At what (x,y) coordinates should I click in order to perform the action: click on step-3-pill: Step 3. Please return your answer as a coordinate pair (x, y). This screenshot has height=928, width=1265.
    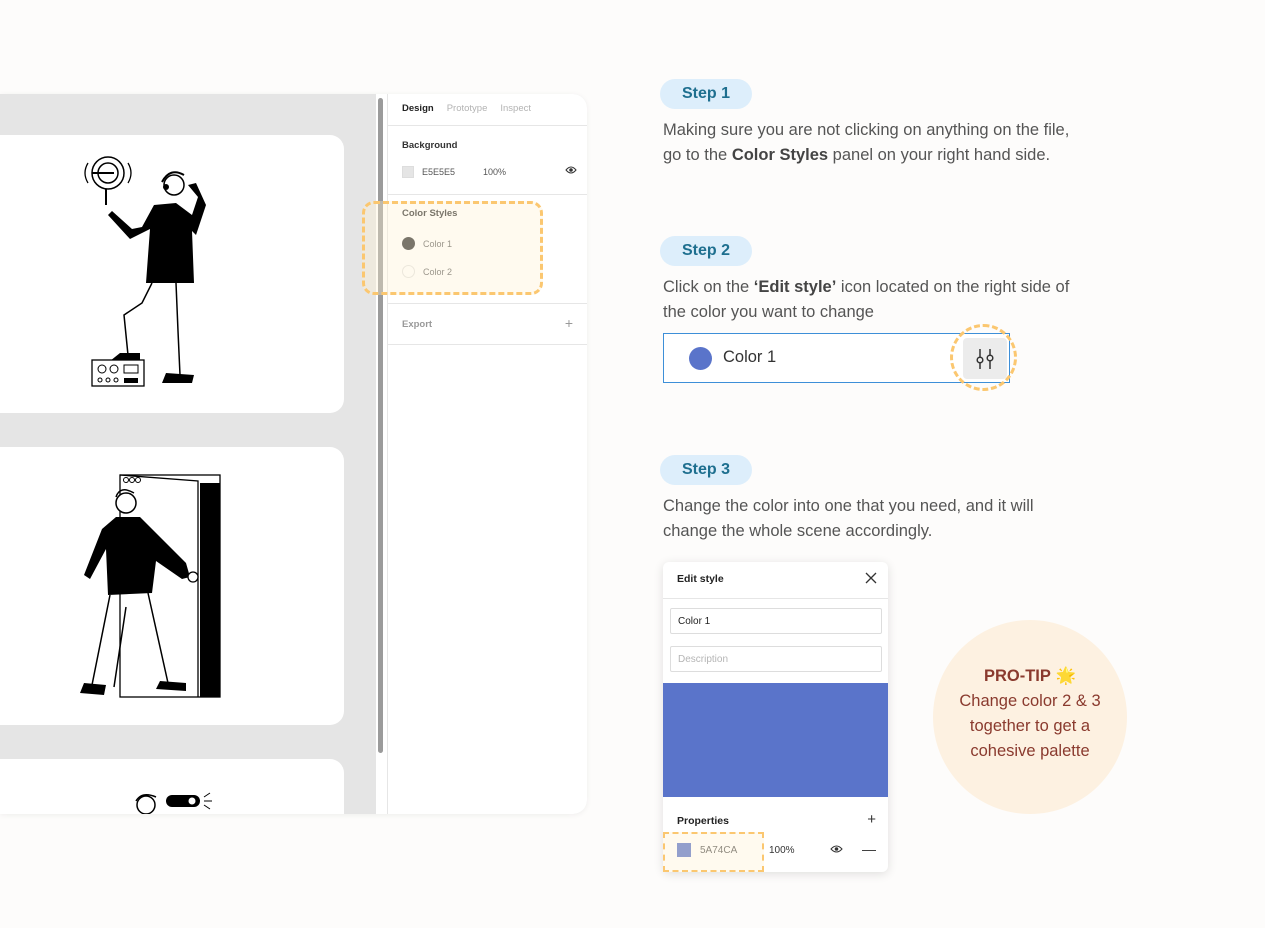
    Looking at the image, I should click on (706, 470).